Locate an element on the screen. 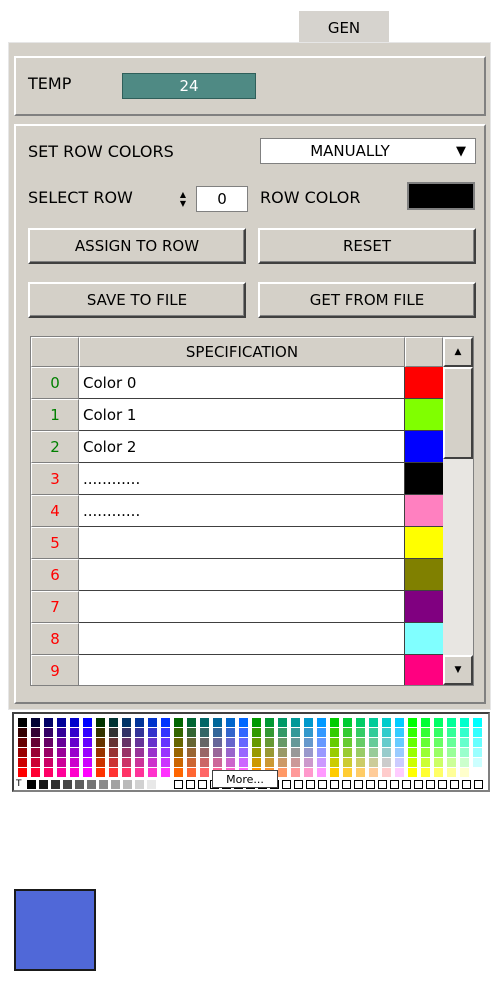 The height and width of the screenshot is (1001, 494). row-index: 8 is located at coordinates (55, 639).